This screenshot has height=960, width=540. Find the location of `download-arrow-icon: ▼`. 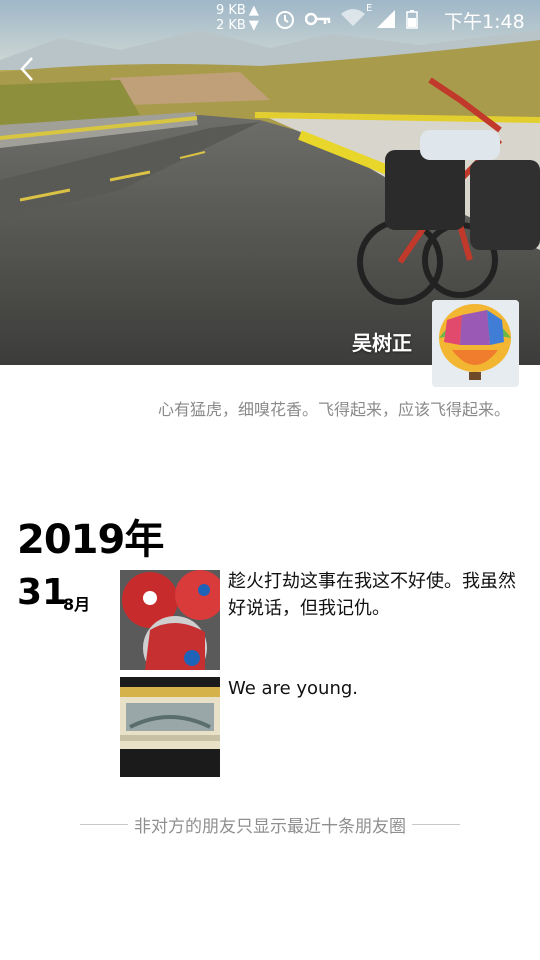

download-arrow-icon: ▼ is located at coordinates (253, 25).